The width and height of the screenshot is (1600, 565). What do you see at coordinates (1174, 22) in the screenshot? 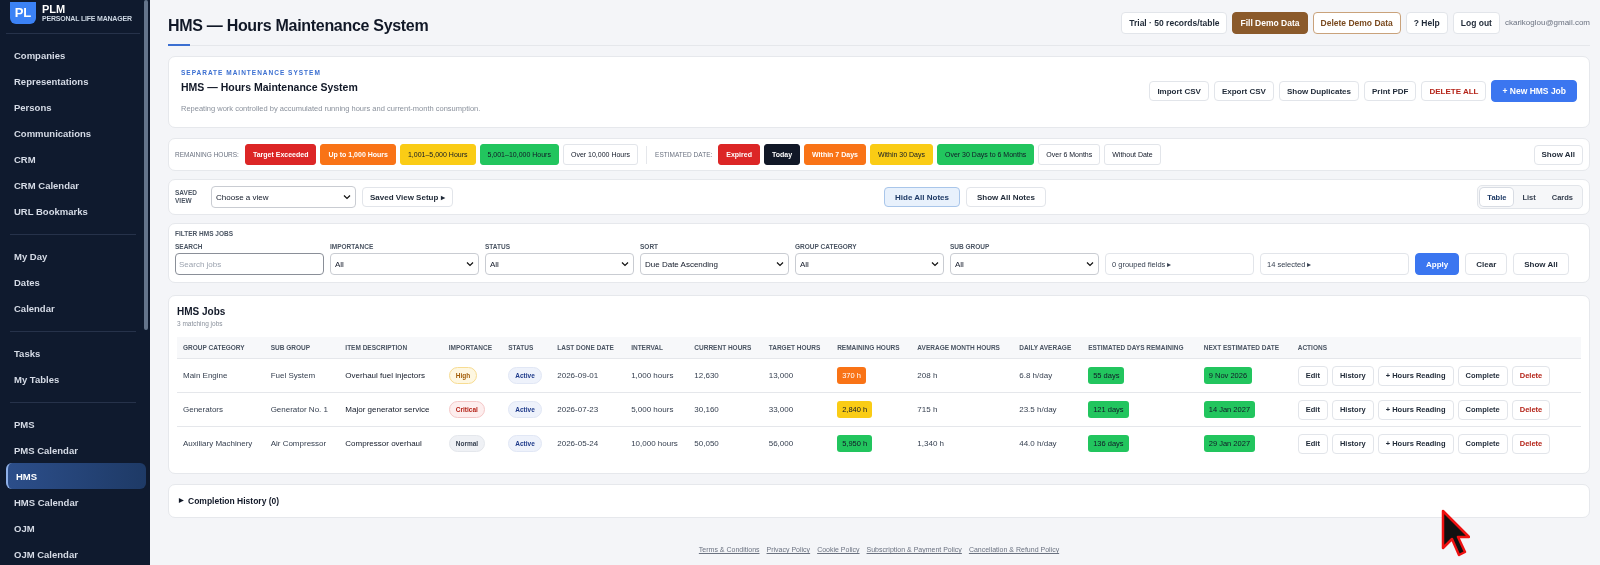
I see `header-button: Trial · 50 records/table` at bounding box center [1174, 22].